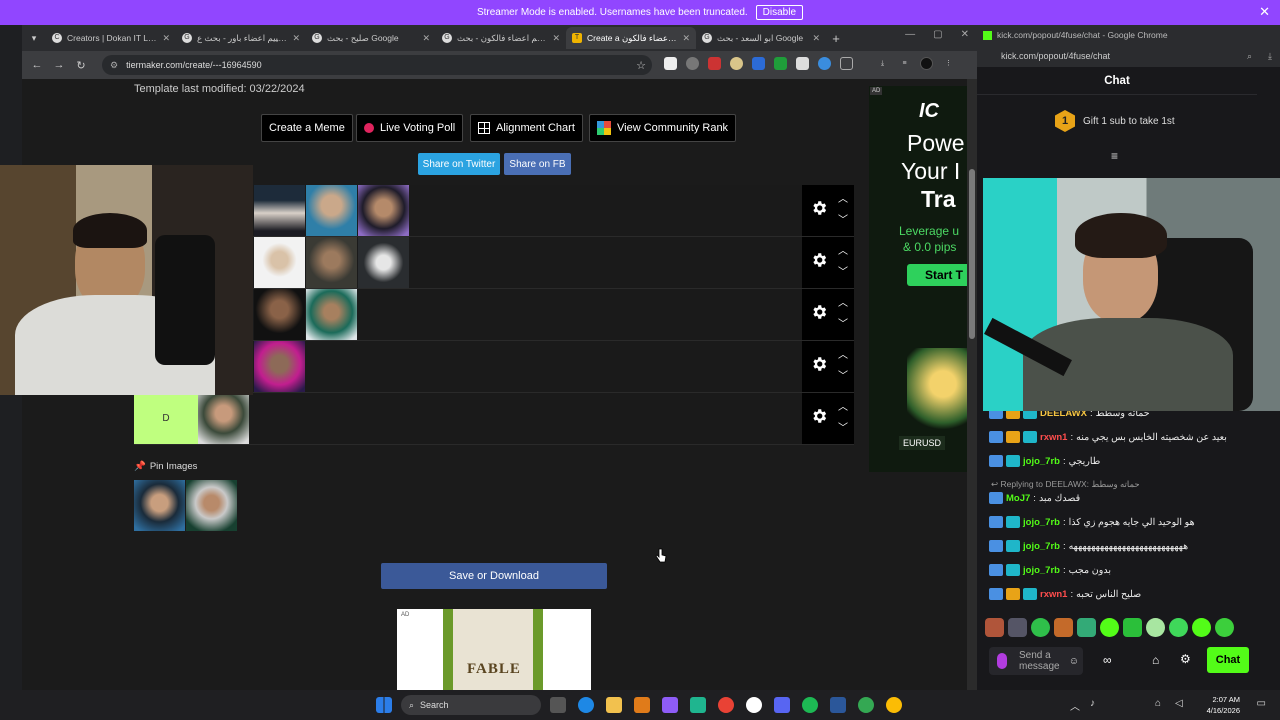 This screenshot has height=720, width=1280. I want to click on tab-creators: C Creators | Dokan IT LLC ✕, so click(111, 38).